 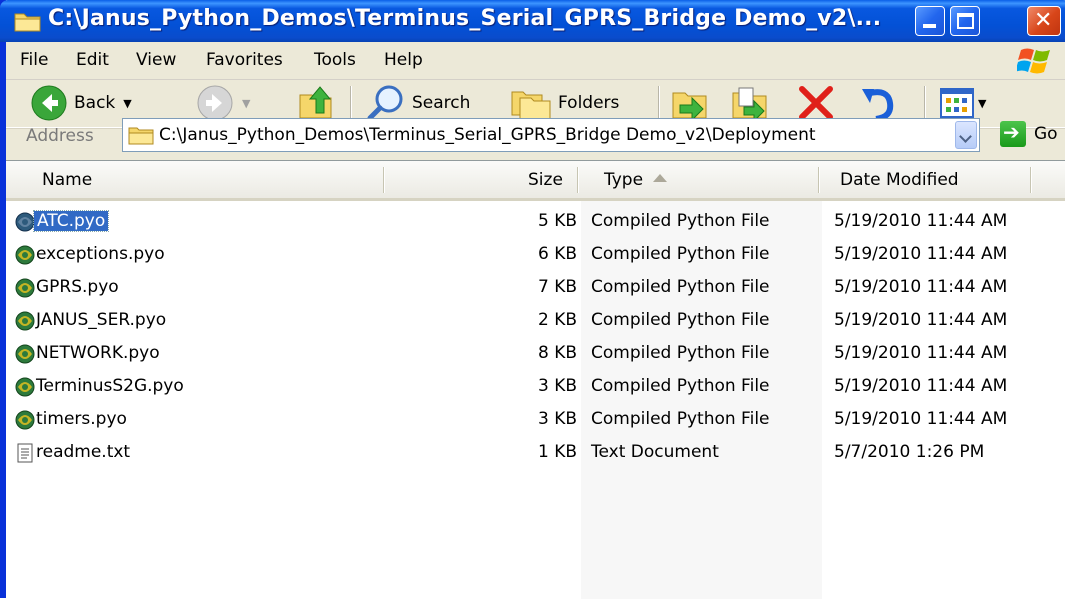 I want to click on file-size: 7 KB, so click(x=557, y=287).